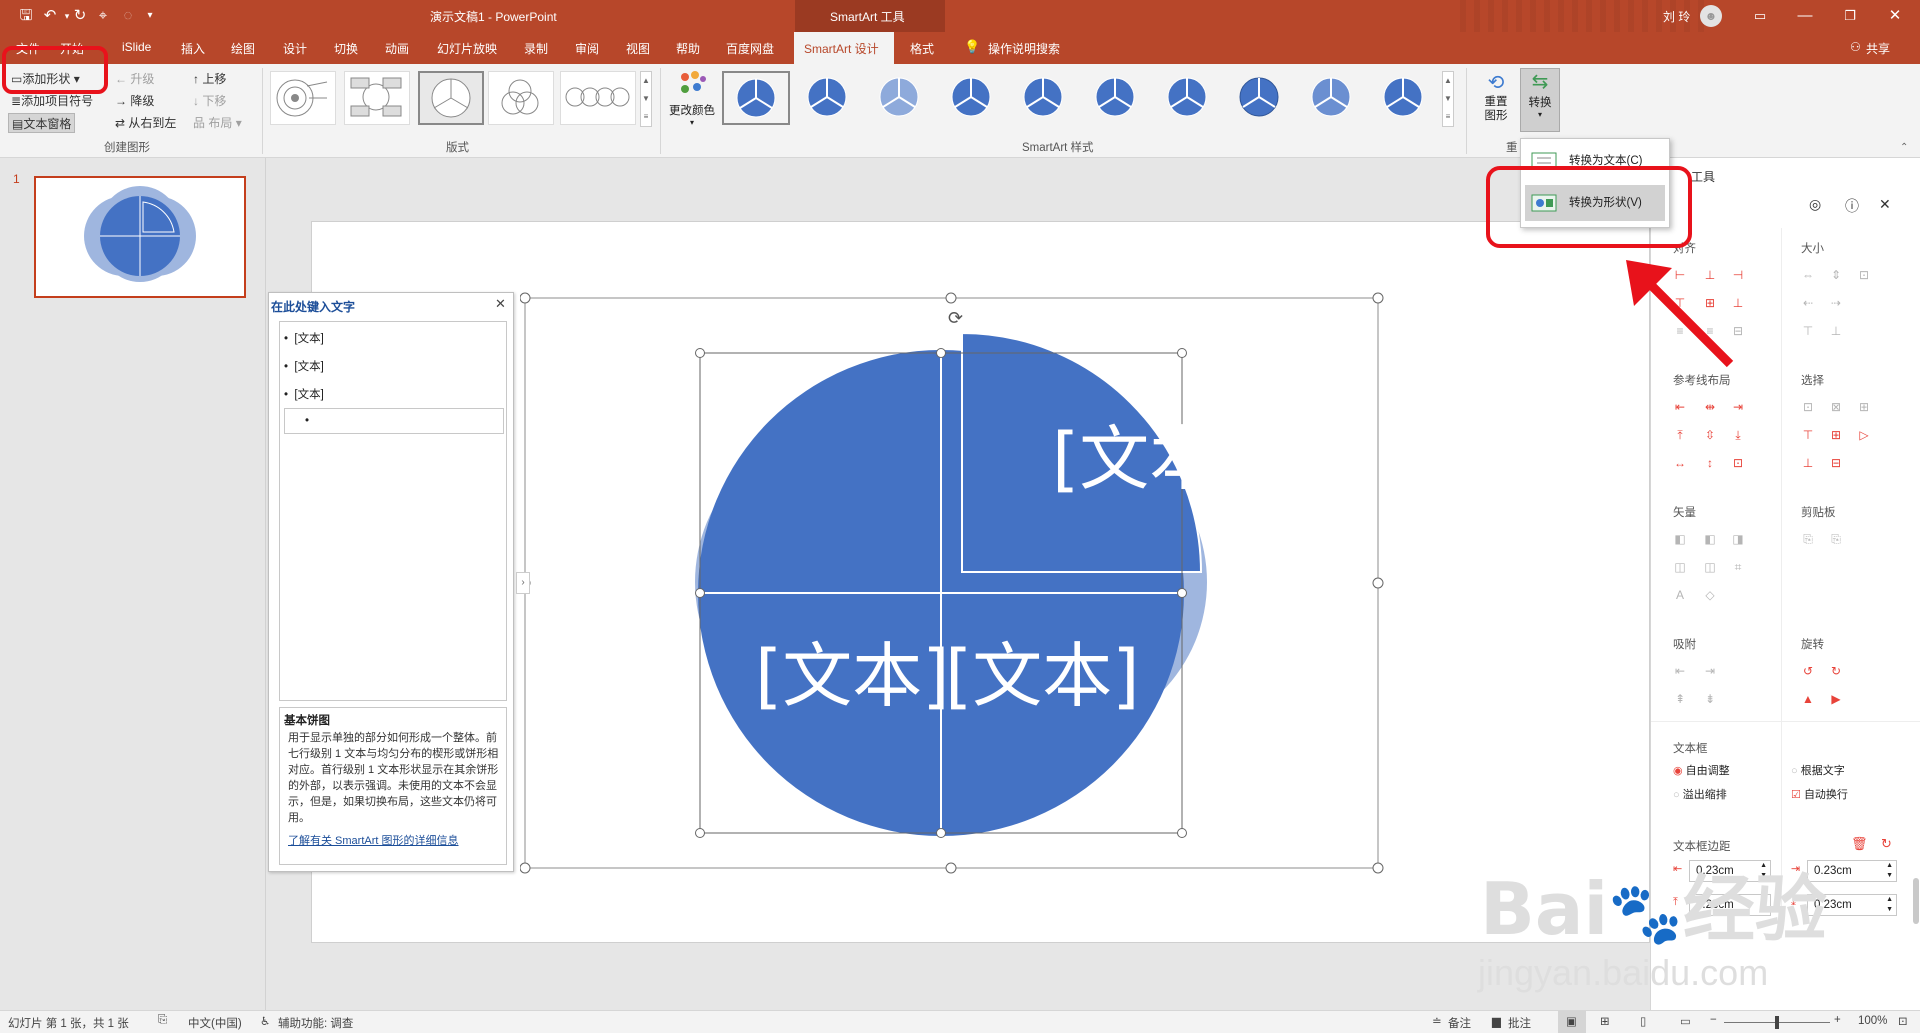 This screenshot has width=1920, height=1033. Describe the element at coordinates (1738, 539) in the screenshot. I see `tool-icon: ◨` at that location.